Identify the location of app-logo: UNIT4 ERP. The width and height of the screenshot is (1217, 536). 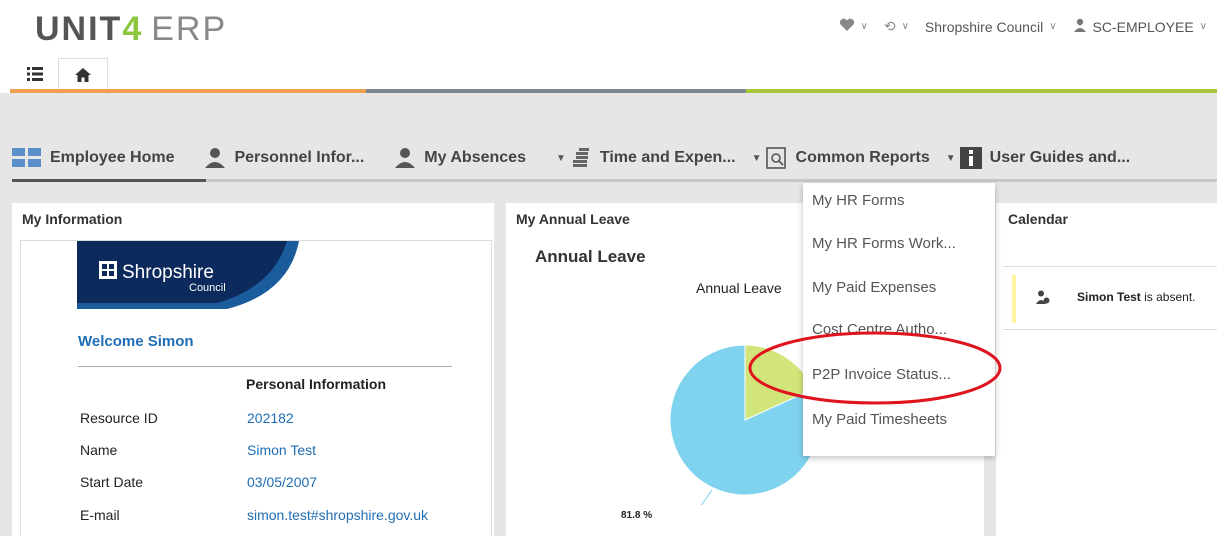
(131, 29).